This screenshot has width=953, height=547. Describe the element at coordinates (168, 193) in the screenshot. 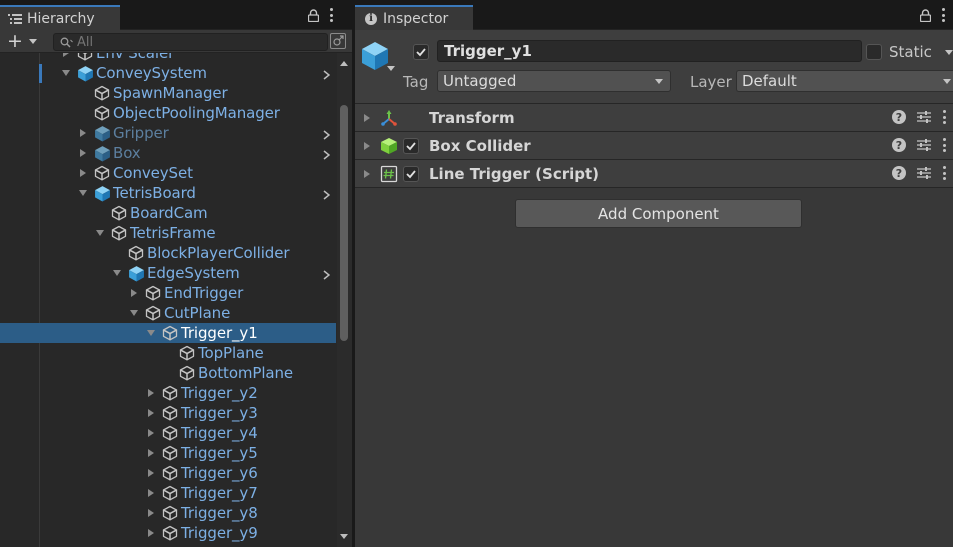

I see `tree-row: TetrisBoard` at that location.